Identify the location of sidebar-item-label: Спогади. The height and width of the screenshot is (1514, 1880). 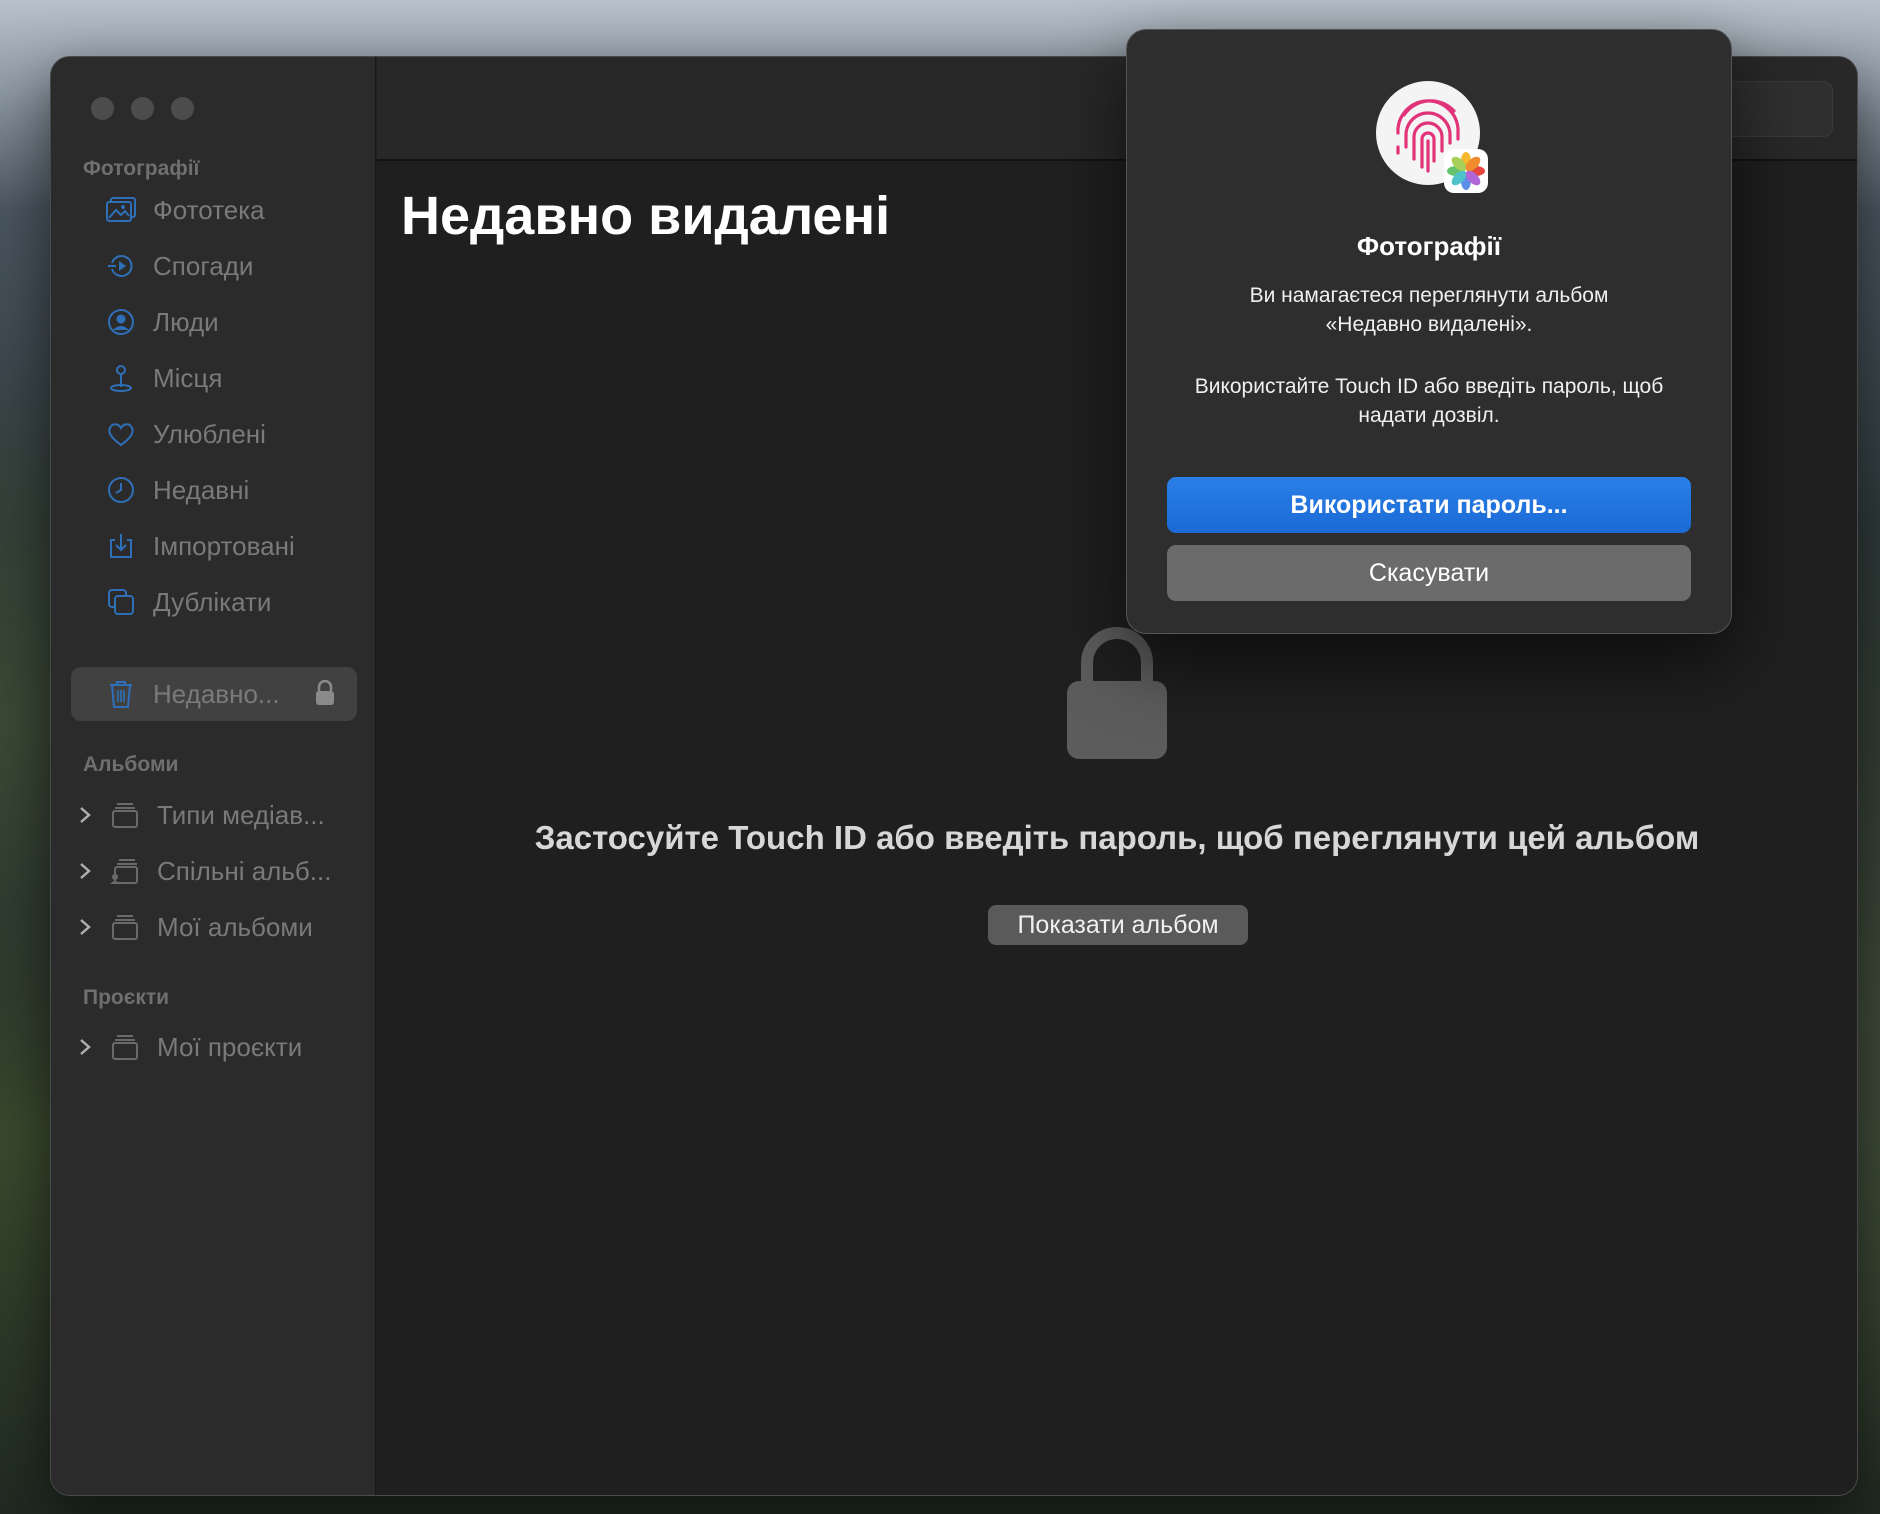
(203, 265).